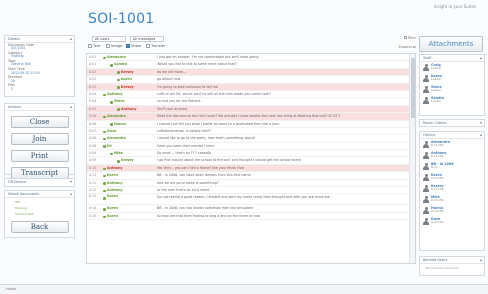 The width and height of the screenshot is (488, 294). What do you see at coordinates (452, 67) in the screenshot?
I see `person-item: Craig Leader` at bounding box center [452, 67].